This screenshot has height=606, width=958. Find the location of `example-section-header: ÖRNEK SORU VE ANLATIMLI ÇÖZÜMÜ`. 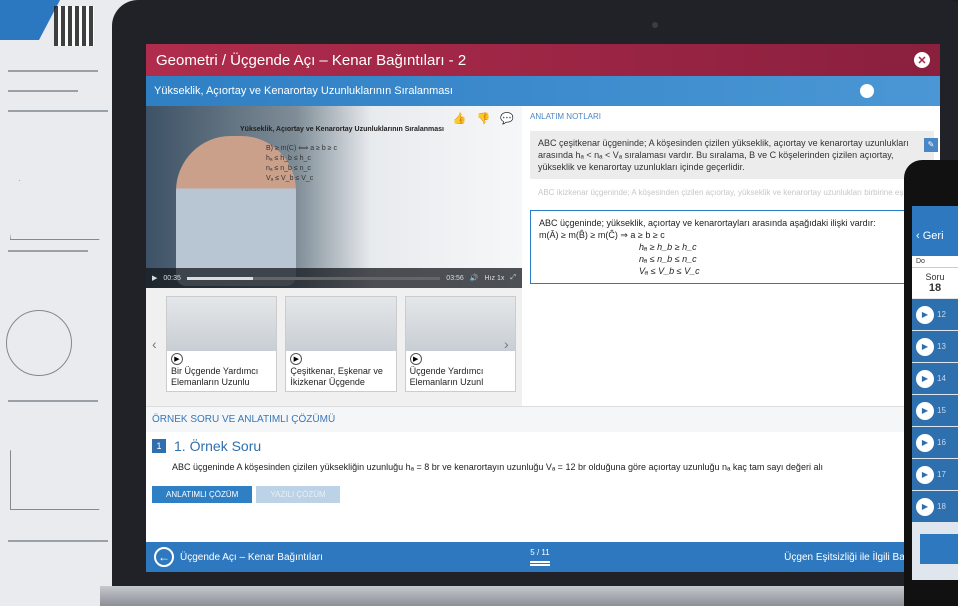

example-section-header: ÖRNEK SORU VE ANLATIMLI ÇÖZÜMÜ is located at coordinates (543, 419).